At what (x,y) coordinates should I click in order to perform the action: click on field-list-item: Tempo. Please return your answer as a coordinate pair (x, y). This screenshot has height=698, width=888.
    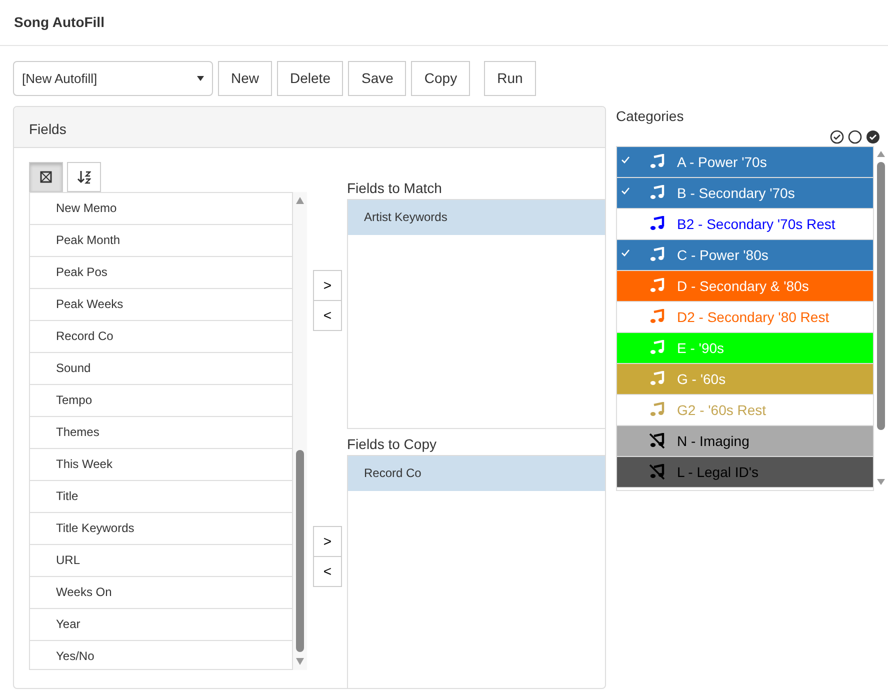
    Looking at the image, I should click on (161, 401).